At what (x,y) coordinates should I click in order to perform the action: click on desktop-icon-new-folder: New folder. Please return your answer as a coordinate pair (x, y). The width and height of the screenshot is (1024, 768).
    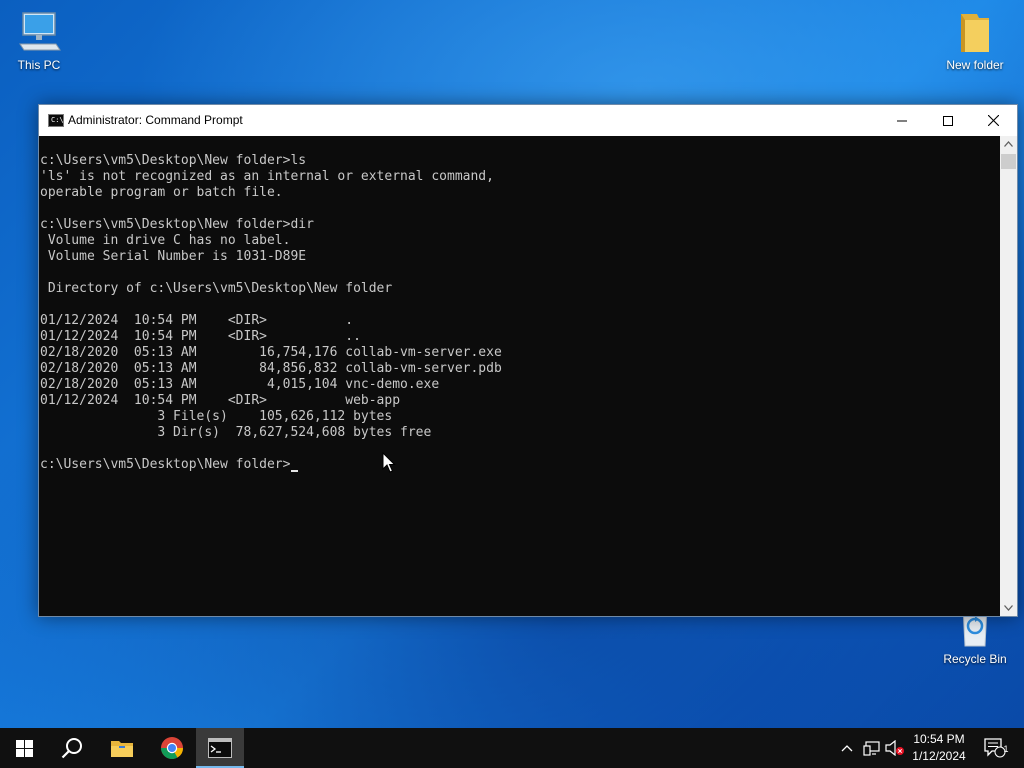
    Looking at the image, I should click on (975, 40).